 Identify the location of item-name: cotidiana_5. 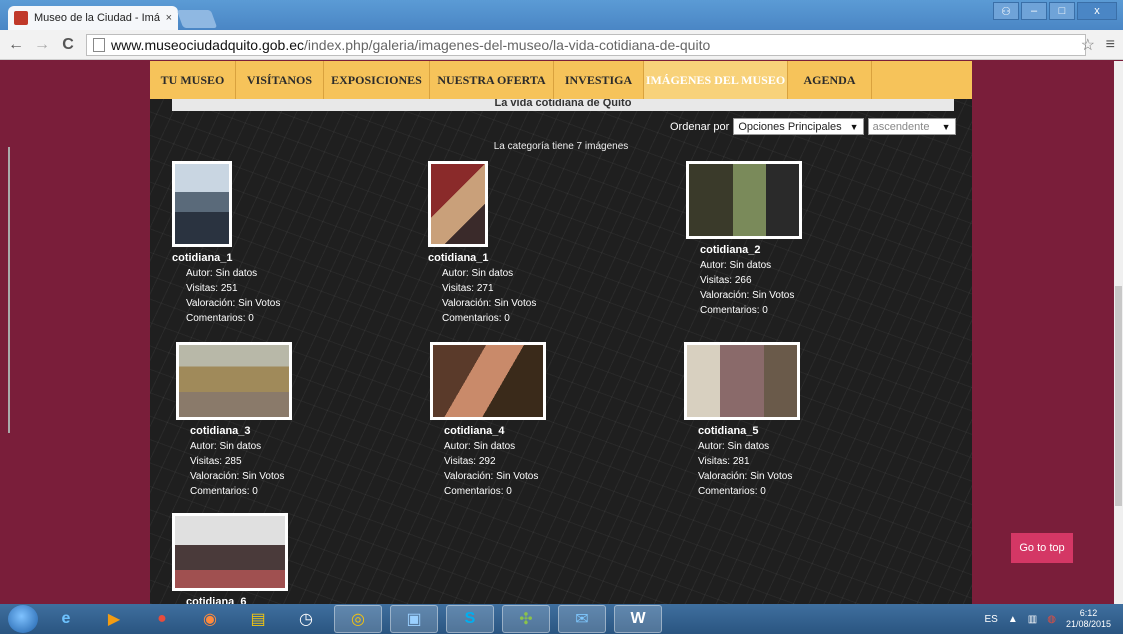
(742, 431).